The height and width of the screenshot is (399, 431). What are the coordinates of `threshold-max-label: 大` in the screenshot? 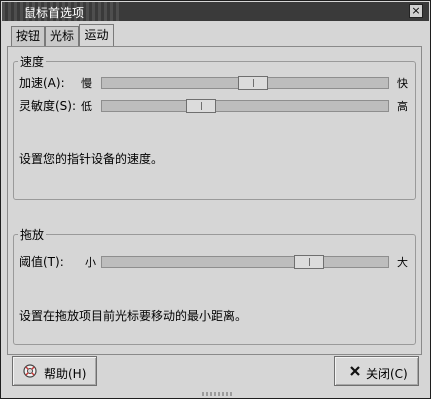 It's located at (402, 262).